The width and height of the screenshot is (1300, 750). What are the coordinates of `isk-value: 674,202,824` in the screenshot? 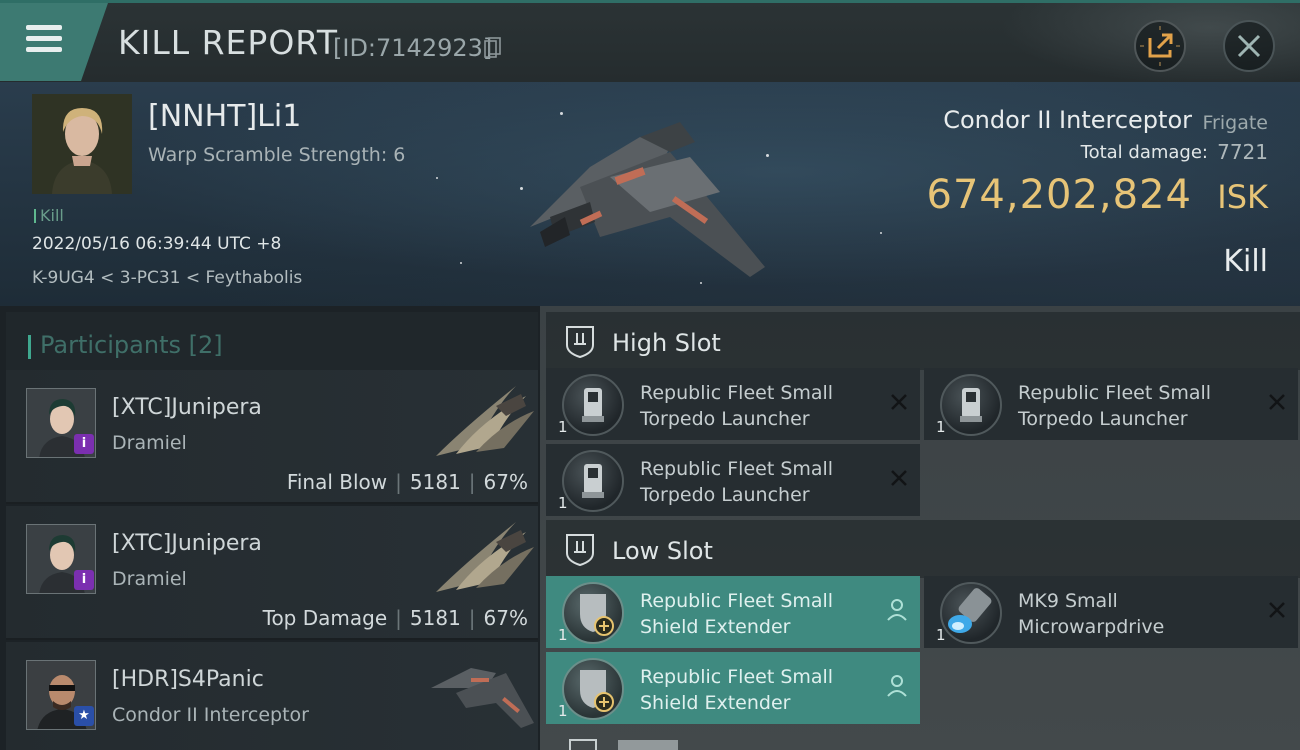 It's located at (1059, 195).